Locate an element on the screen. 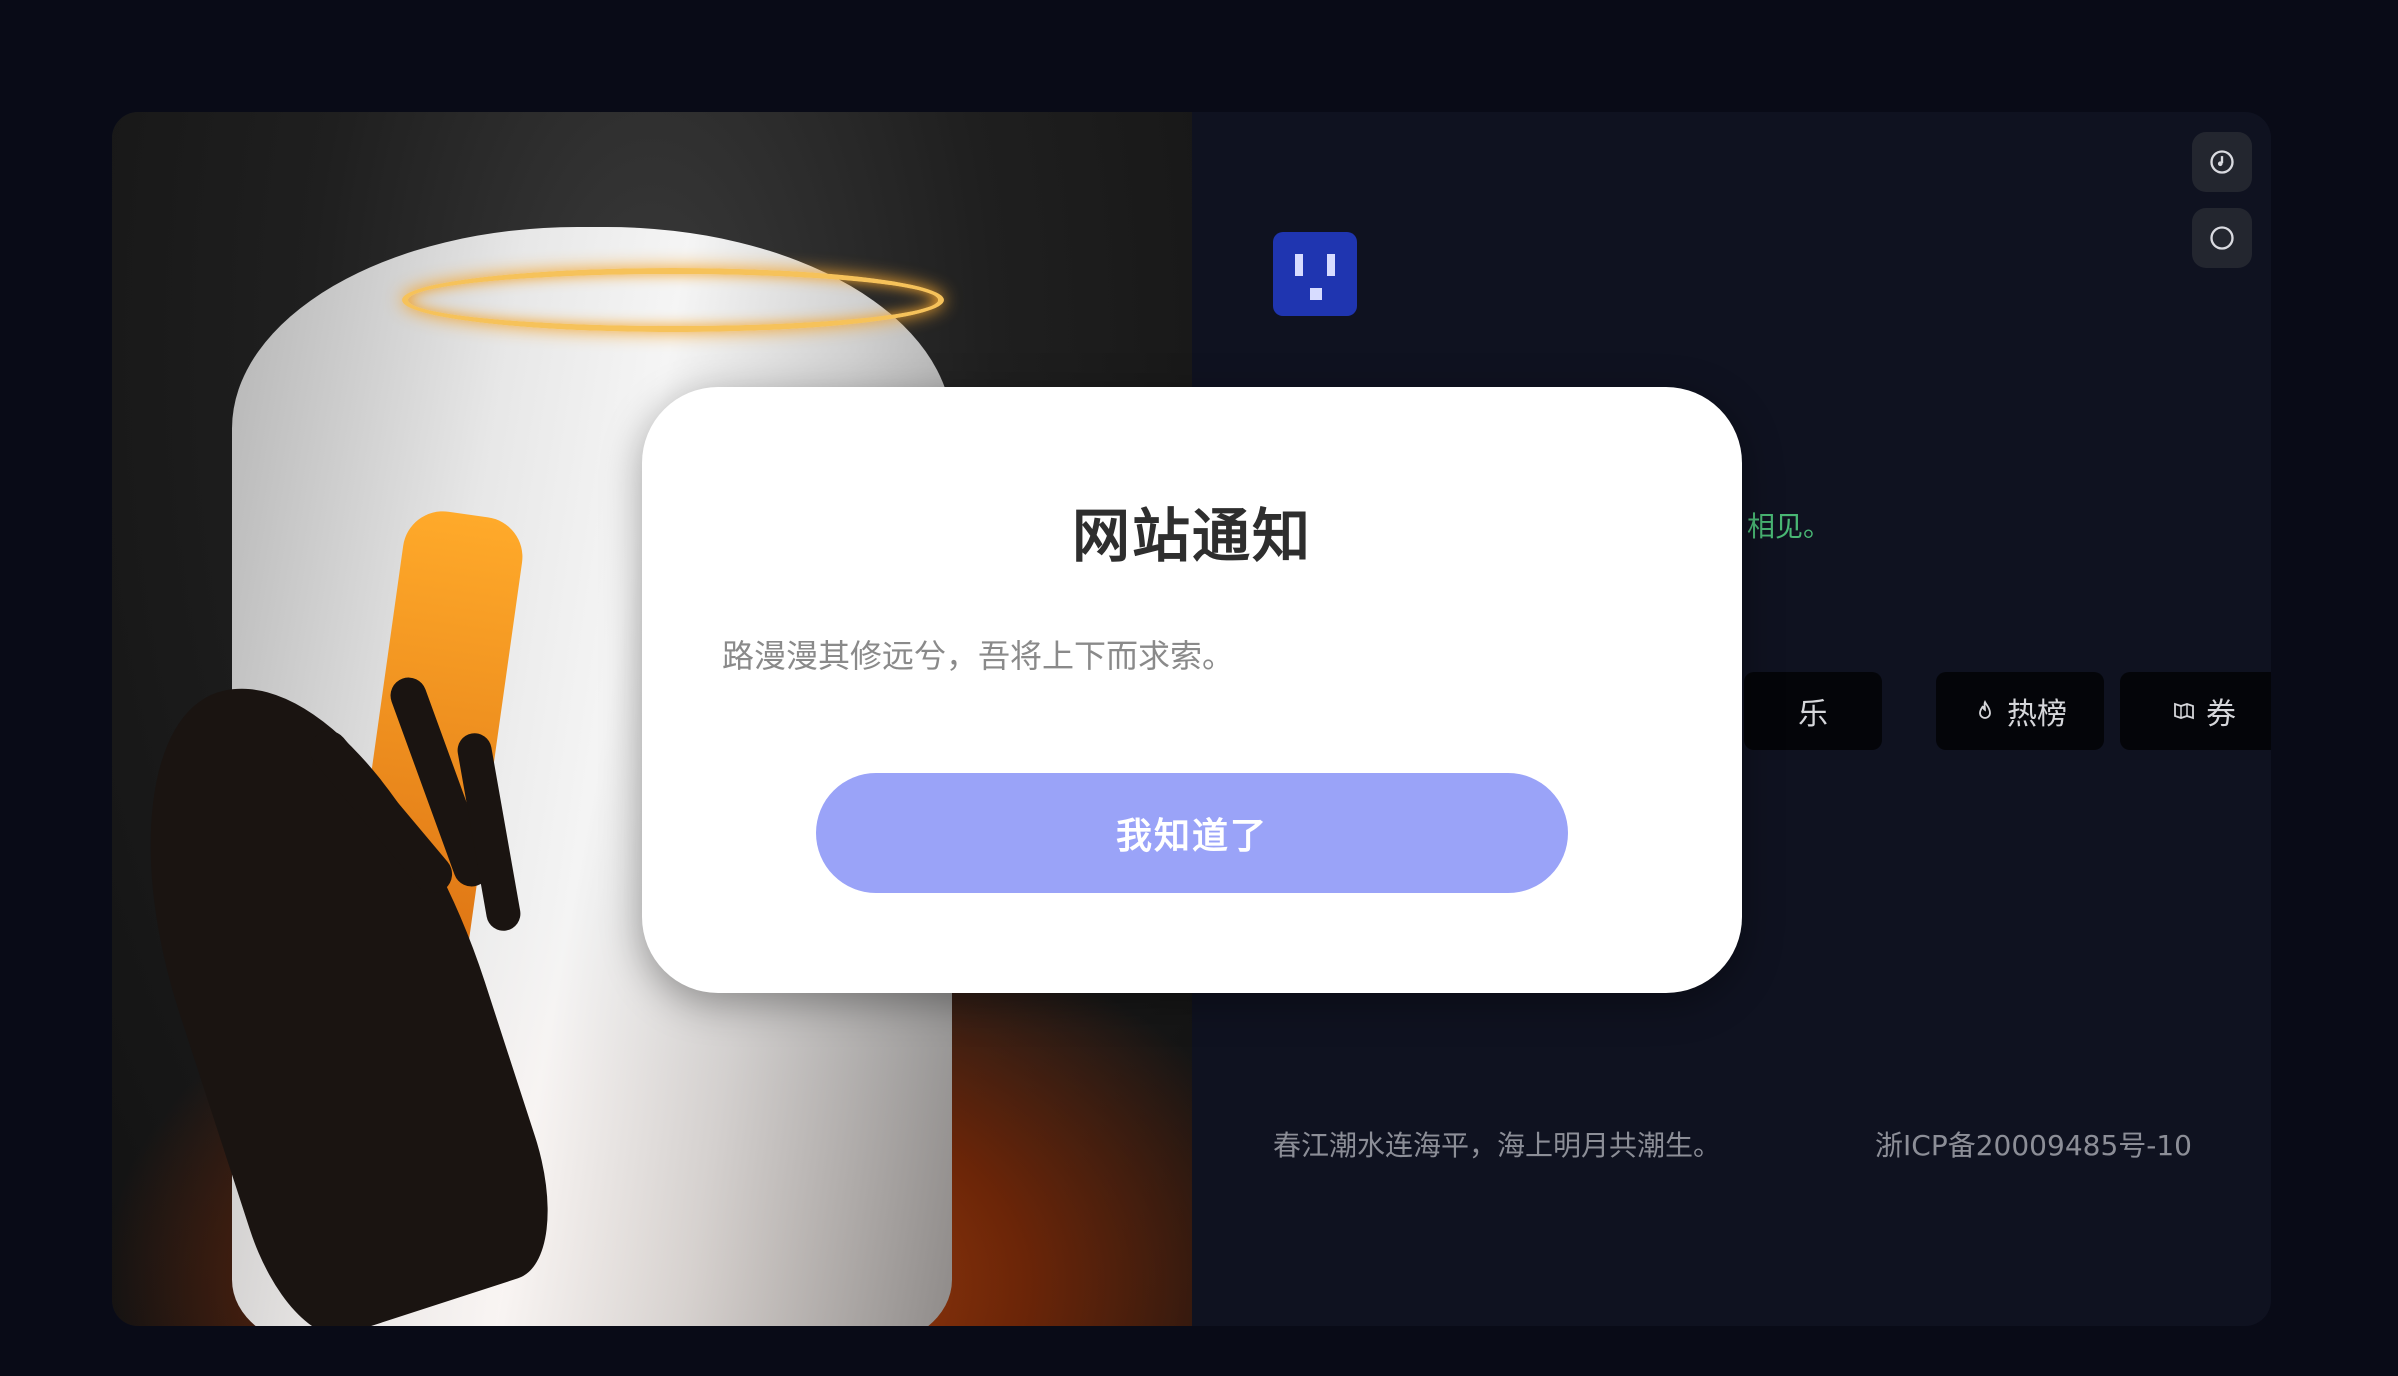  nav-chip-label: 券 is located at coordinates (2221, 714).